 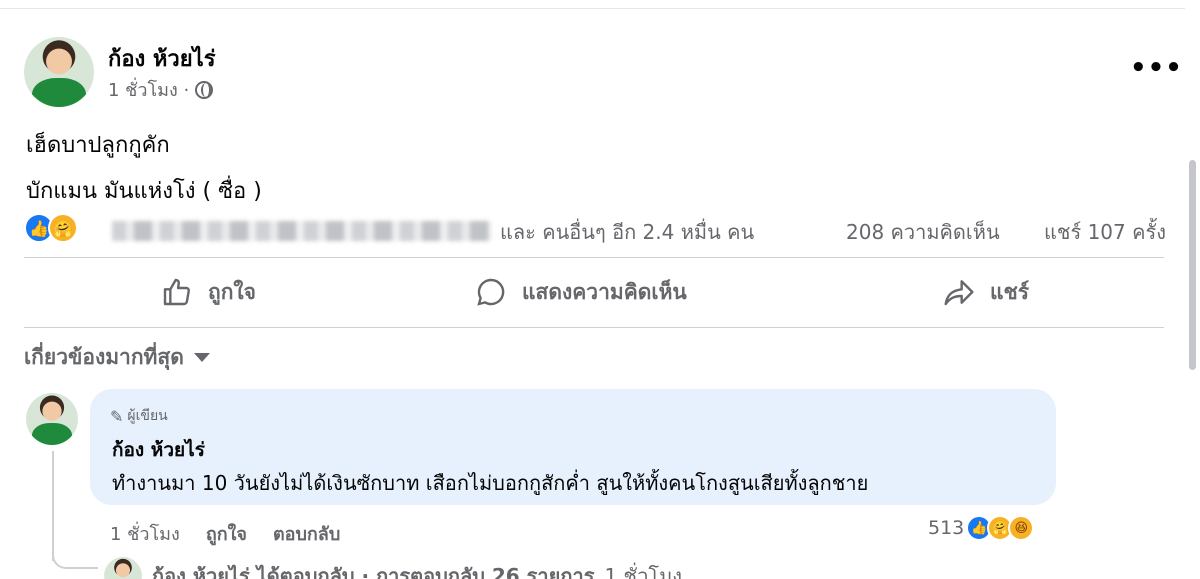 I want to click on reaction-icons: 👍 🤗, so click(x=51, y=228).